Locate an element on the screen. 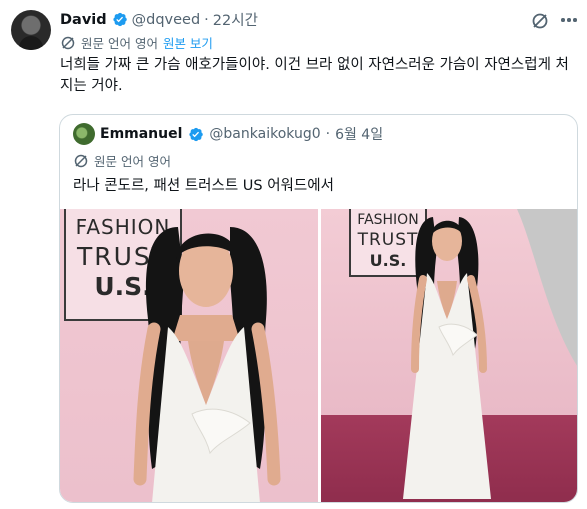 This screenshot has height=509, width=587. person-figure is located at coordinates (207, 364).